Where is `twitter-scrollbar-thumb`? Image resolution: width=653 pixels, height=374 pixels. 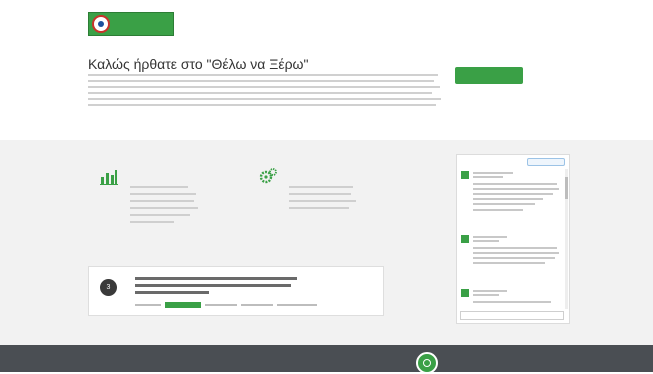
twitter-scrollbar-thumb is located at coordinates (566, 188).